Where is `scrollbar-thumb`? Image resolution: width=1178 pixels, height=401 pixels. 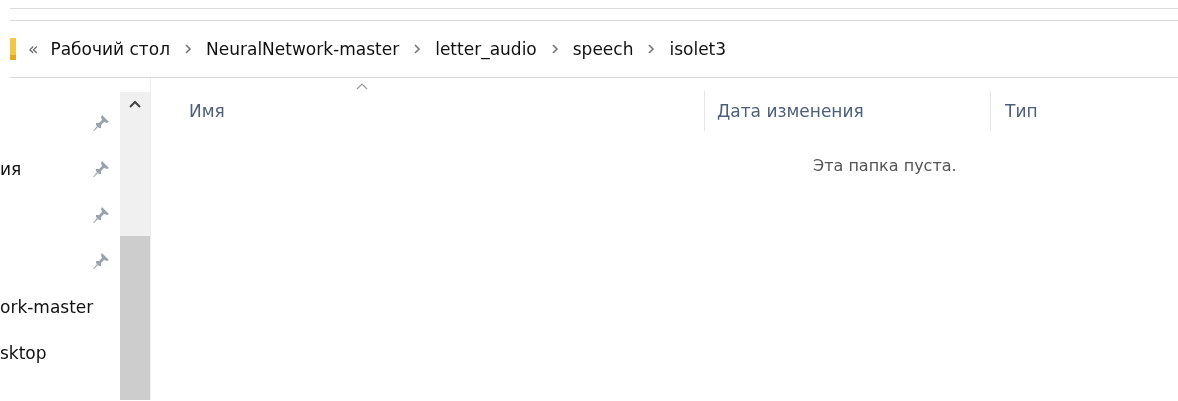
scrollbar-thumb is located at coordinates (135, 318).